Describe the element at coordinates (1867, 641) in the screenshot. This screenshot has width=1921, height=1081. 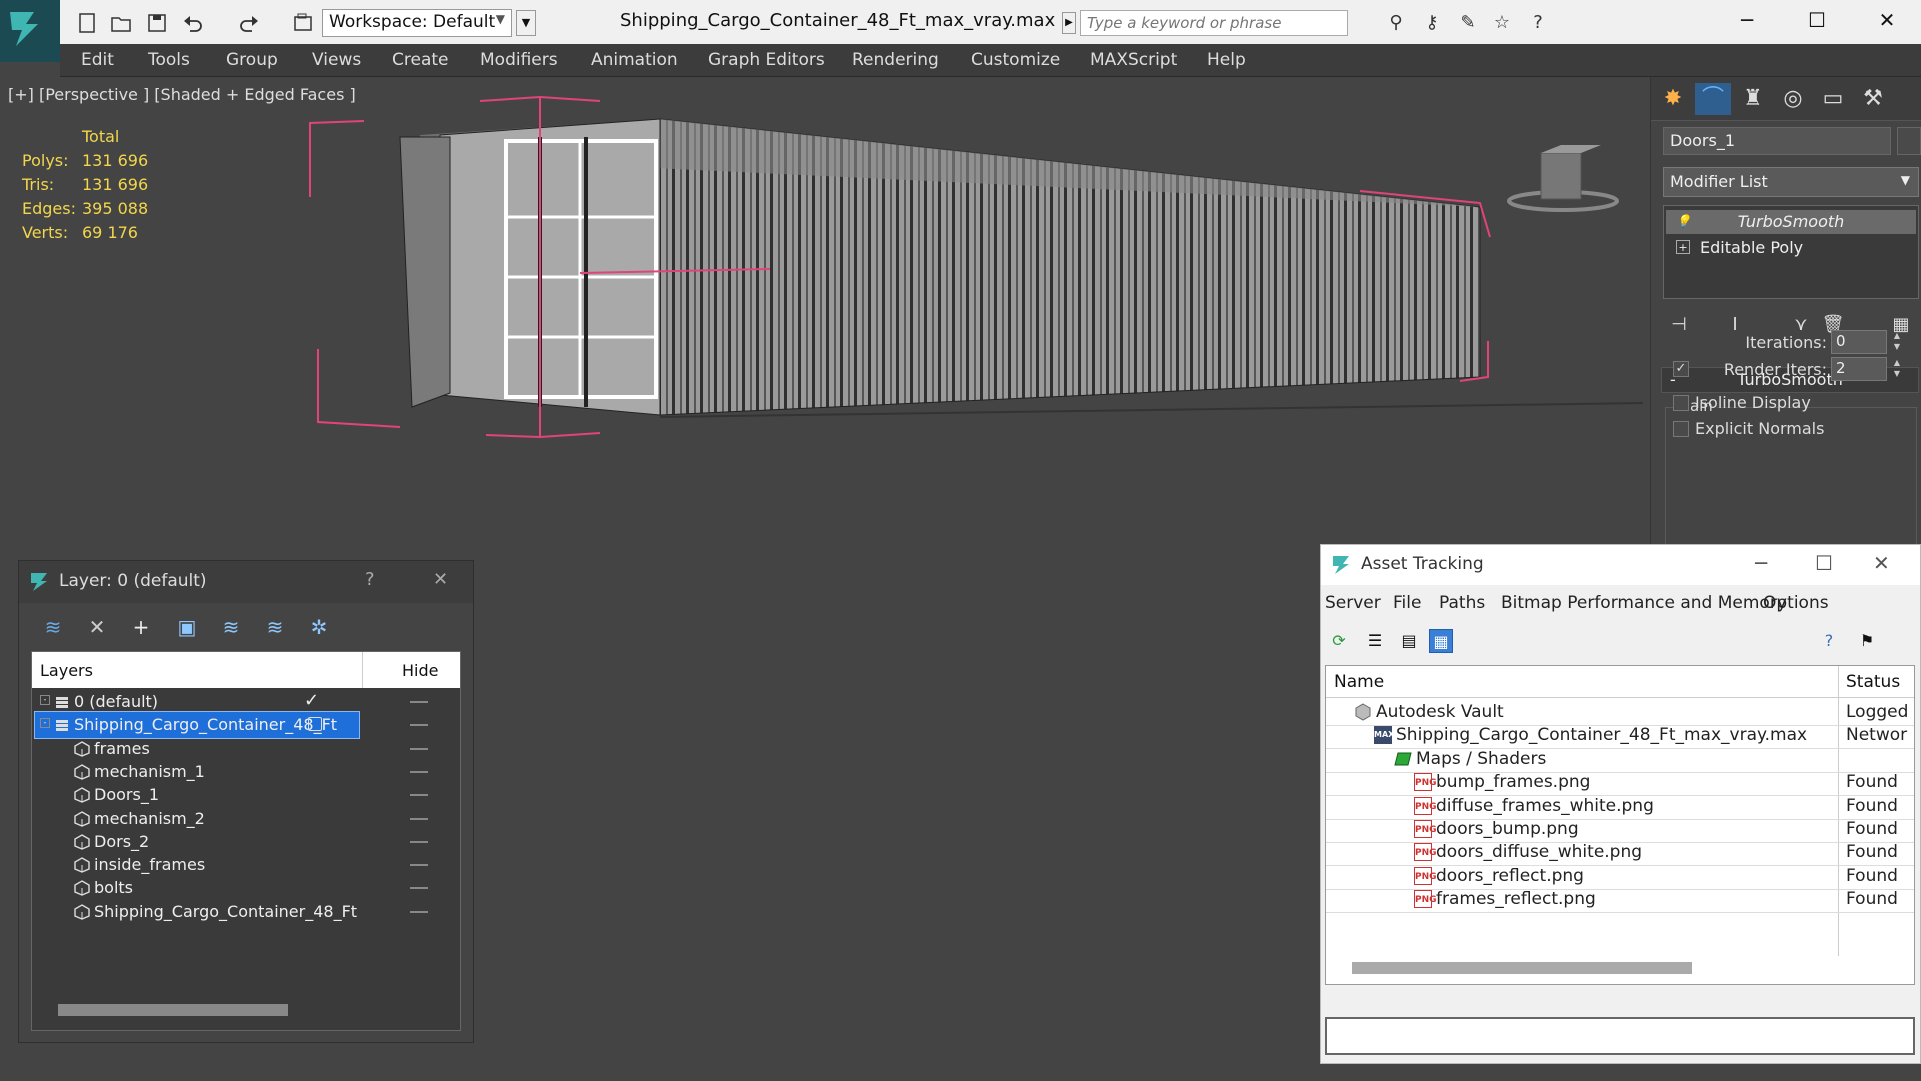
I see `context-help-icon: ⚑` at that location.